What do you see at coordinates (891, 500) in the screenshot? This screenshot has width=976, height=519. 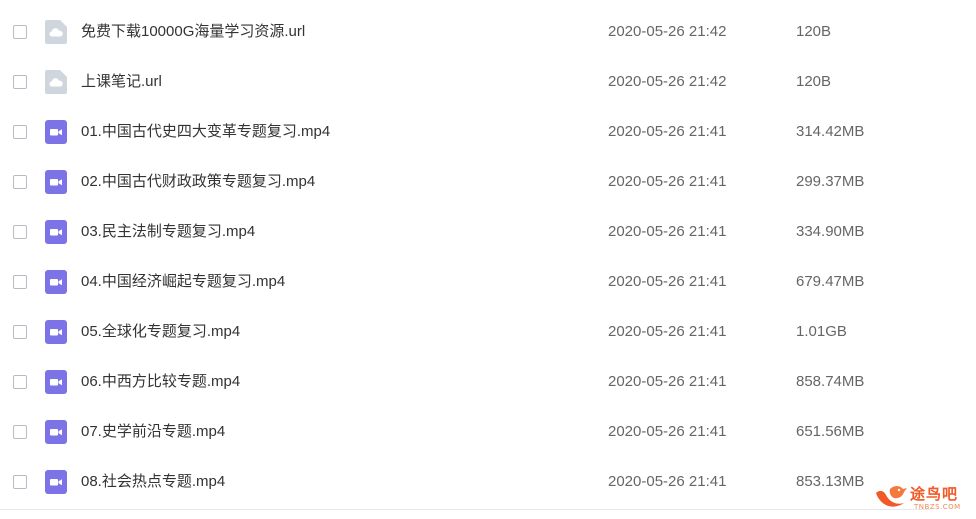 I see `bird-logo-icon` at bounding box center [891, 500].